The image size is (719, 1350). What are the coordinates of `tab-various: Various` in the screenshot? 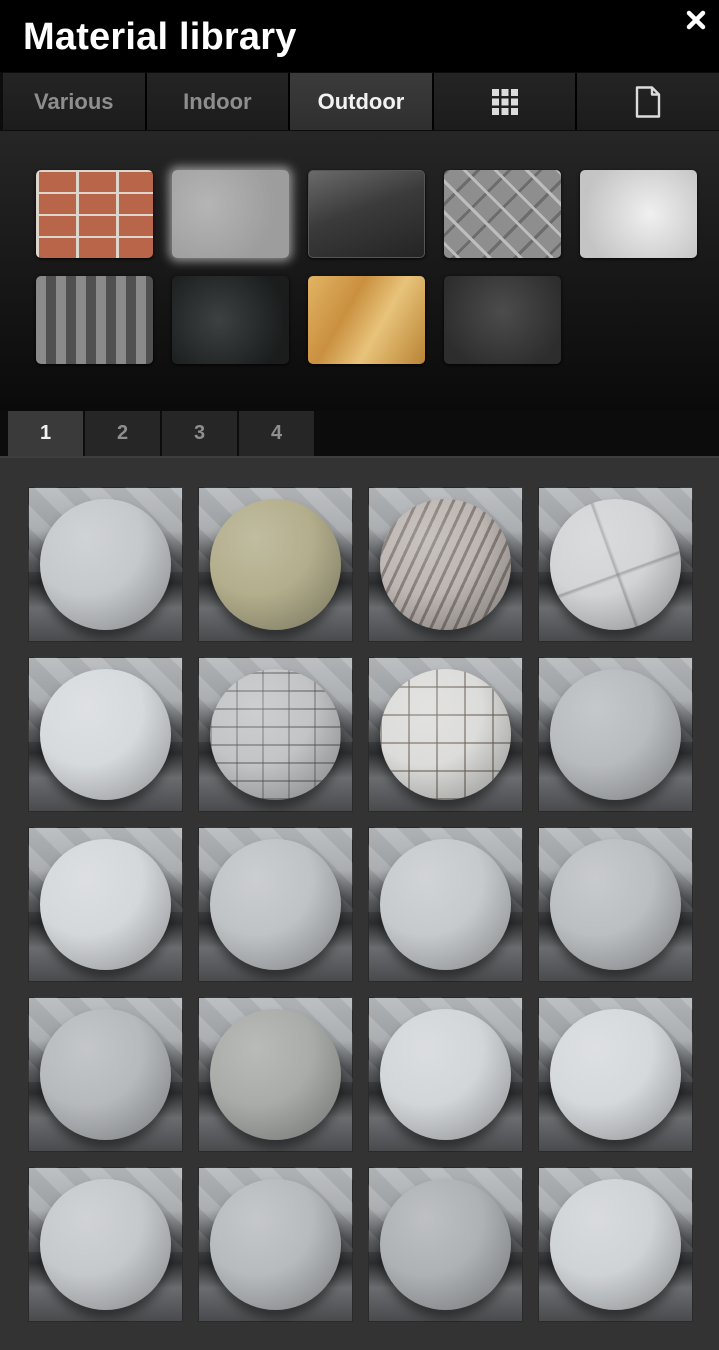 It's located at (74, 101).